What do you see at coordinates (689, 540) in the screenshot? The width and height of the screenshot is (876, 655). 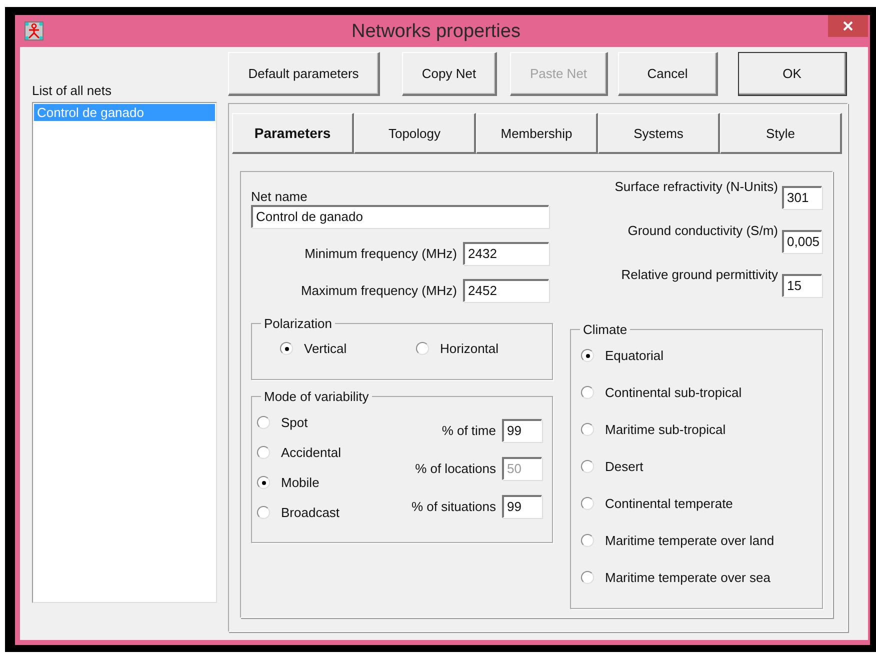 I see `radio-label: Maritime temperate over land` at bounding box center [689, 540].